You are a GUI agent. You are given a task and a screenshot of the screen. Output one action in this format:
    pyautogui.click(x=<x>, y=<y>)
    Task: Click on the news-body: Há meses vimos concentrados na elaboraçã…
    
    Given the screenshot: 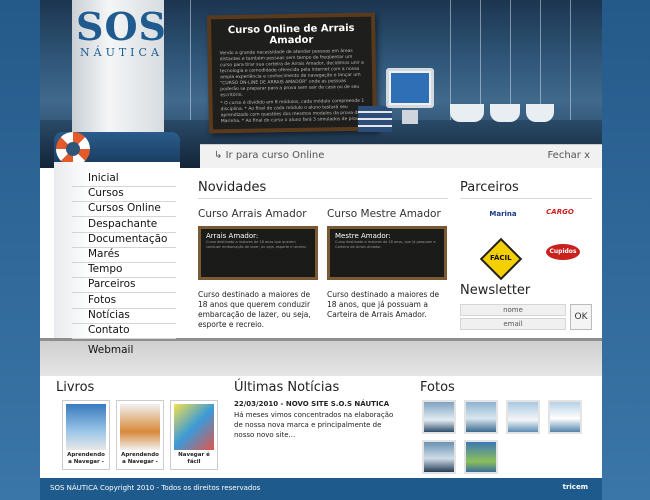 What is the action you would take?
    pyautogui.click(x=314, y=425)
    